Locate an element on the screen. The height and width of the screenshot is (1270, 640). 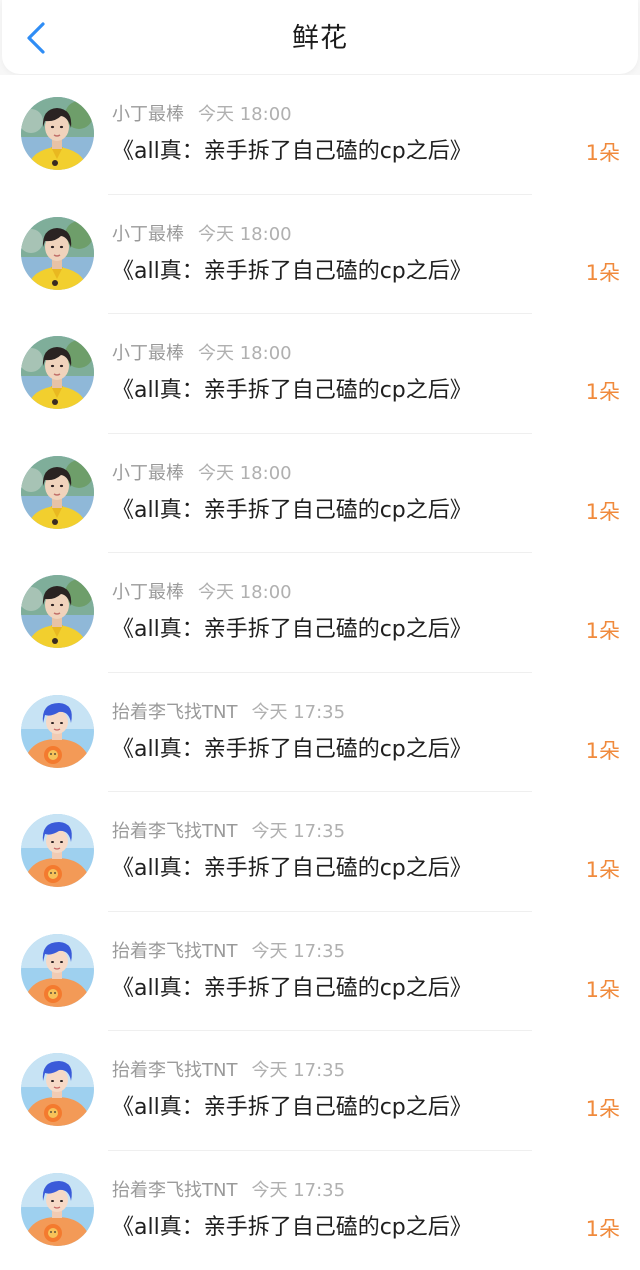
nav-bar: 鲜花 is located at coordinates (320, 37).